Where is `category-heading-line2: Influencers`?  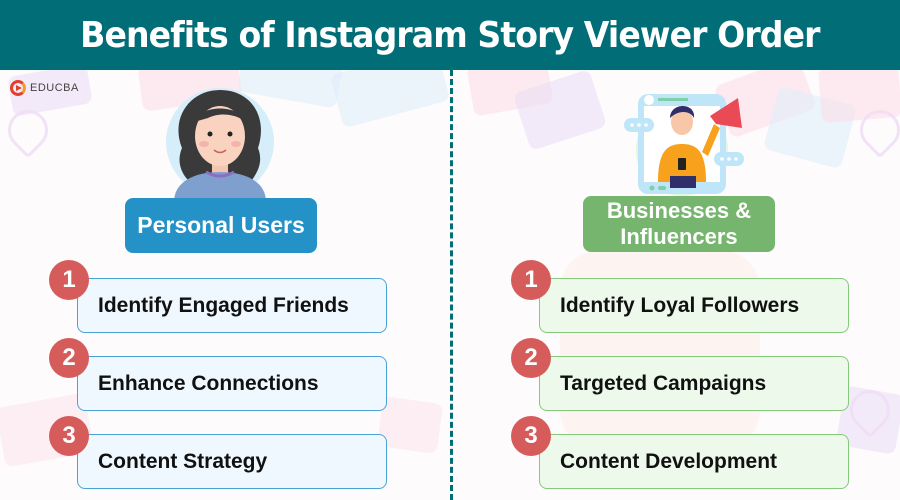
category-heading-line2: Influencers is located at coordinates (679, 236).